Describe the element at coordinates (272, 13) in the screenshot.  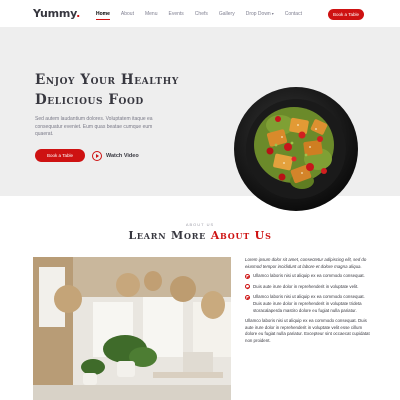
I see `chevron-down-icon: ▾` at that location.